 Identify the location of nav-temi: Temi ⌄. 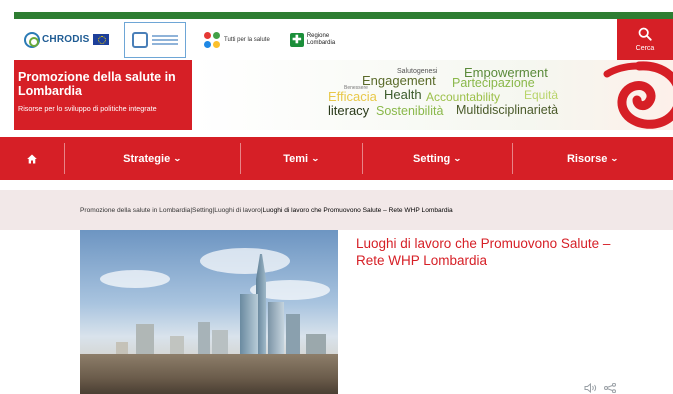
(301, 158).